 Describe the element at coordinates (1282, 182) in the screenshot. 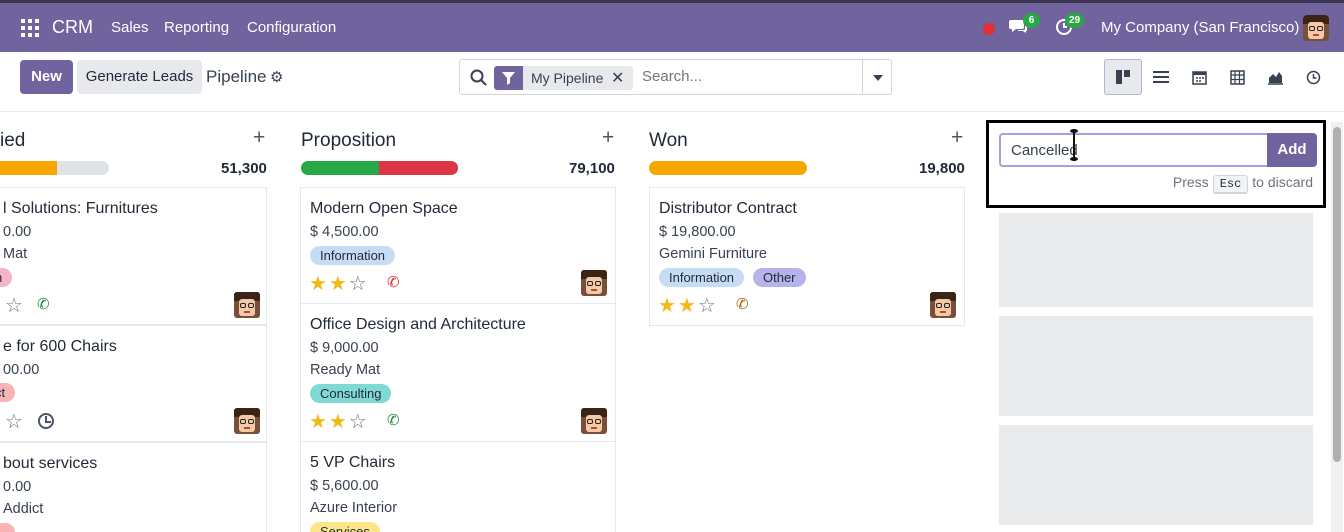

I see `hint-after: to discard` at that location.